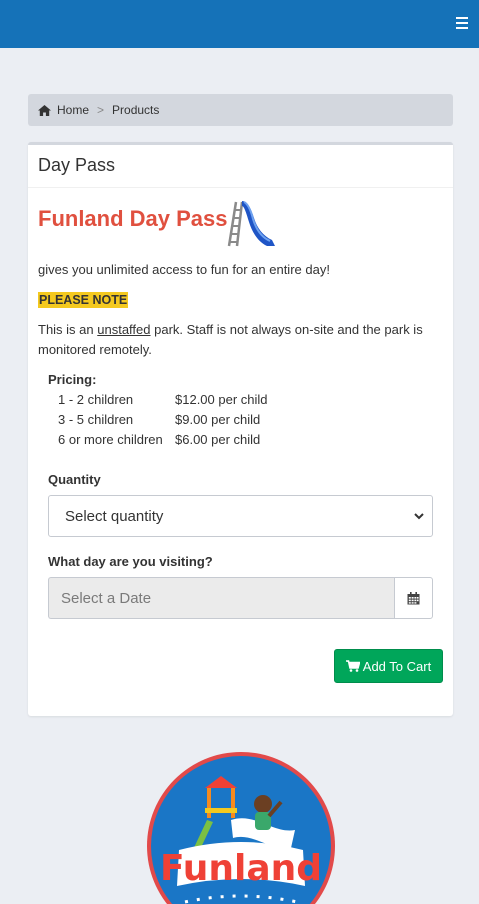 This screenshot has height=904, width=479. I want to click on slide-icon, so click(251, 224).